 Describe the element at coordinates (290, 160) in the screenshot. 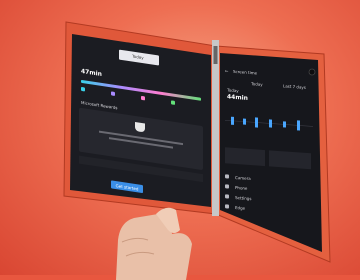

I see `stats-card-right` at that location.